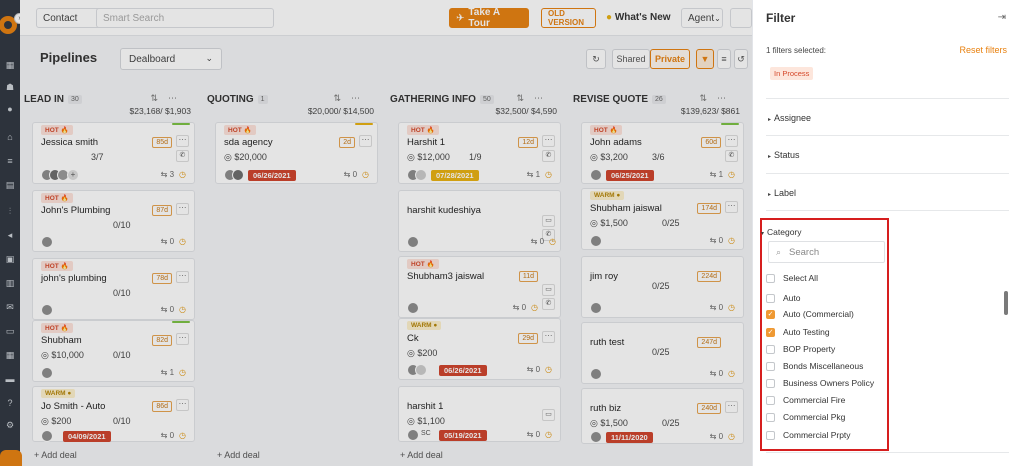  I want to click on category-option: Commercial Prpty, so click(808, 435).